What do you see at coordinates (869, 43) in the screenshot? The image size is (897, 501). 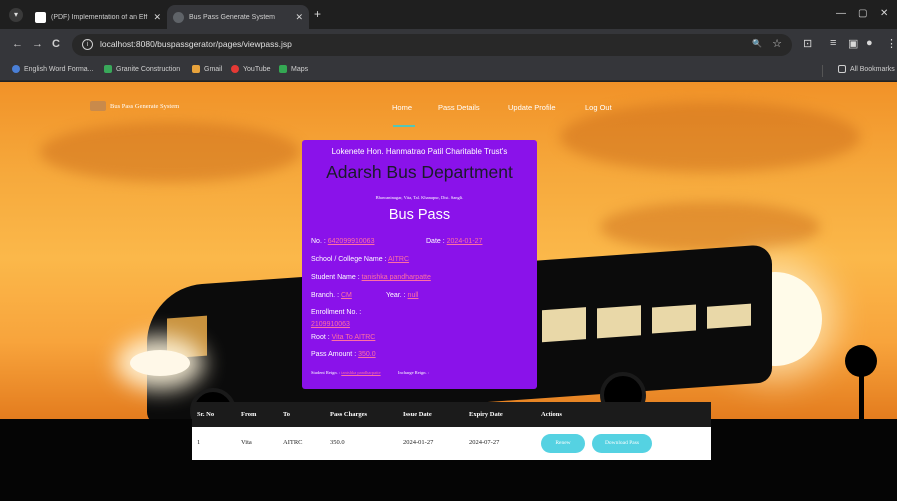 I see `profile-icon: ●` at bounding box center [869, 43].